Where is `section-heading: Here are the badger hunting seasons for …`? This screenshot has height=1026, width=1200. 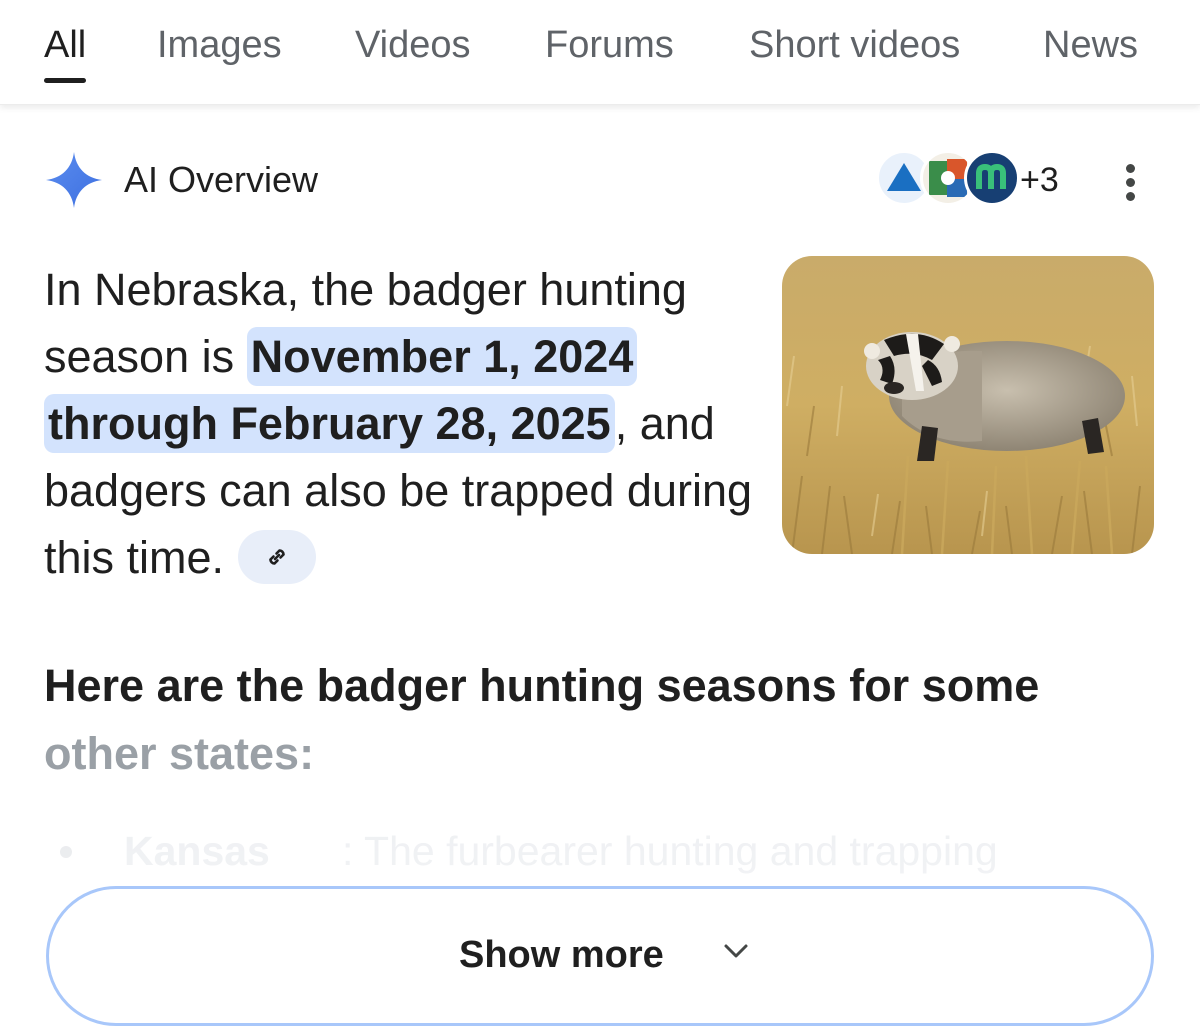 section-heading: Here are the badger hunting seasons for … is located at coordinates (604, 720).